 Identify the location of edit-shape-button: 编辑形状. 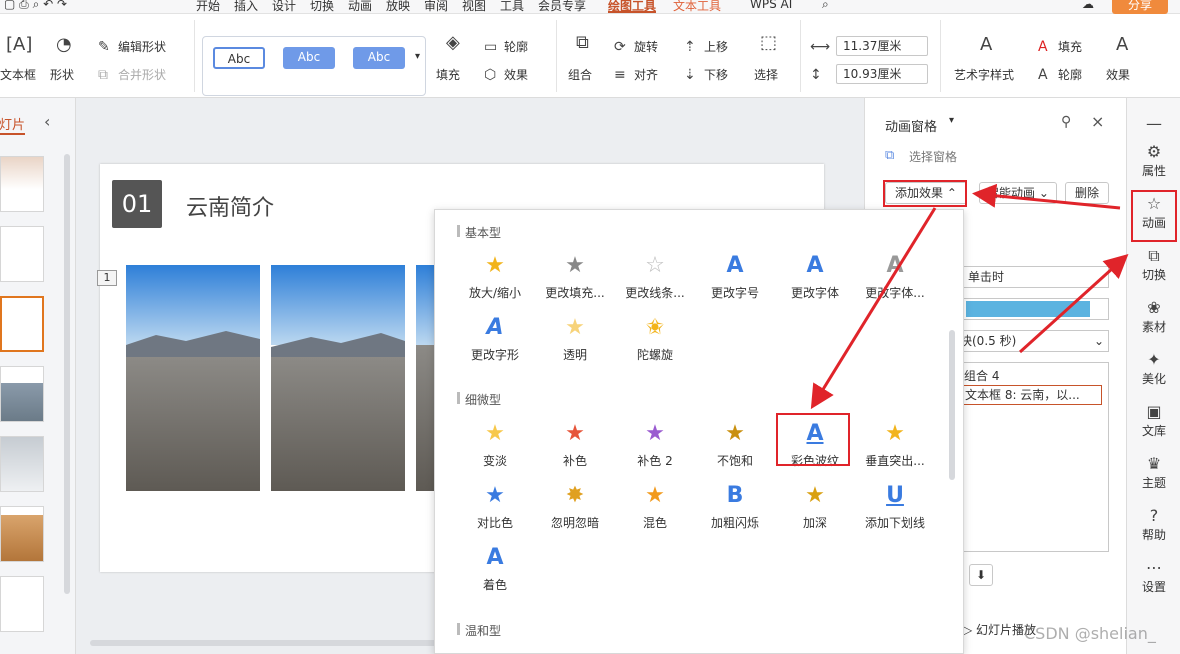
(142, 46).